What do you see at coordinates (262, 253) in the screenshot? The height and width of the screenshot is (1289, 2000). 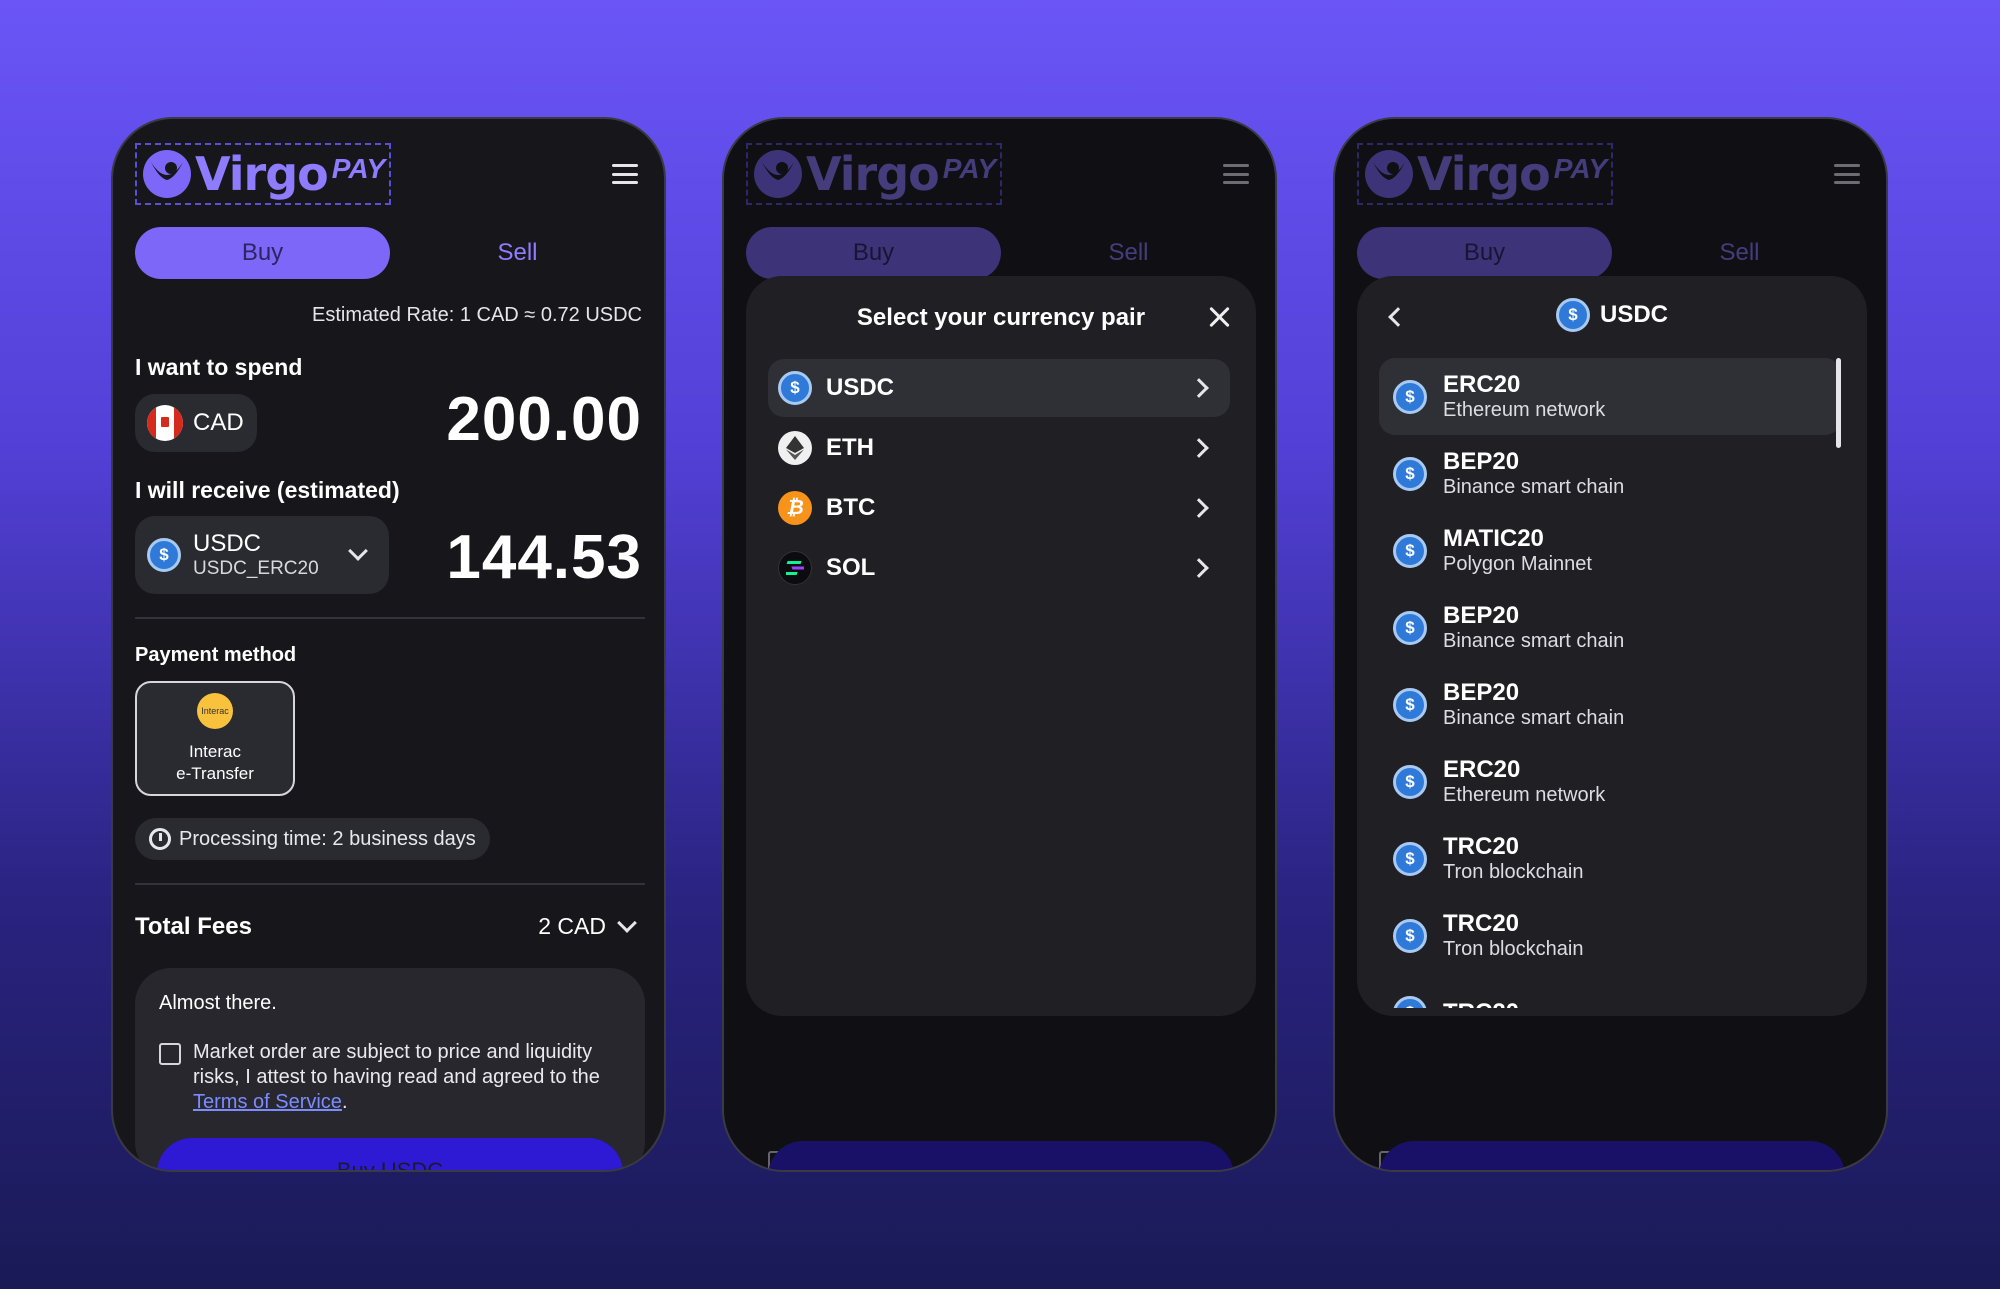 I see `tab-buy: Buy` at bounding box center [262, 253].